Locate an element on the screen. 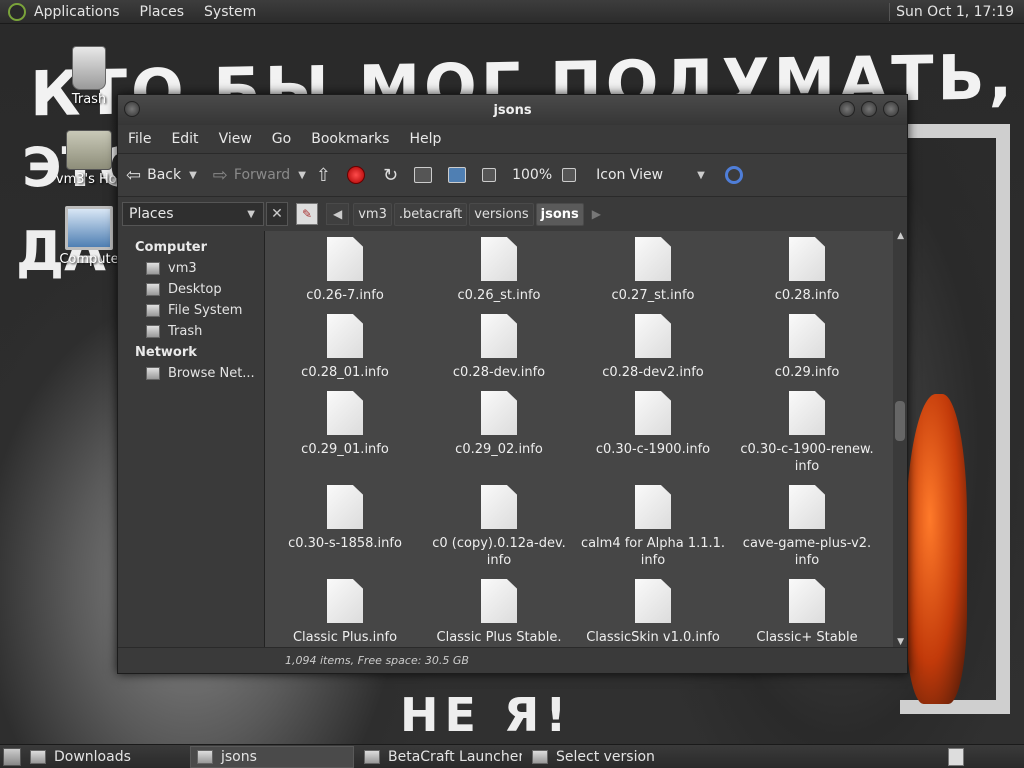 The width and height of the screenshot is (1024, 768). file-item: ClassicSkin v1.0.info is located at coordinates (653, 610).